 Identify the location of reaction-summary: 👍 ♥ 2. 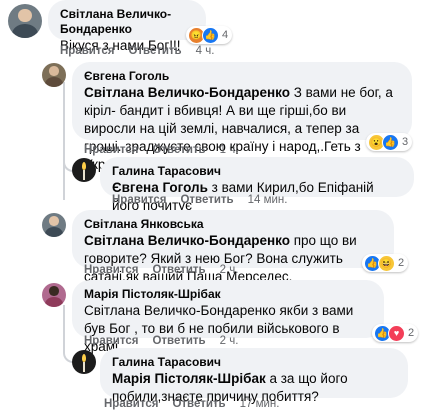
(395, 333).